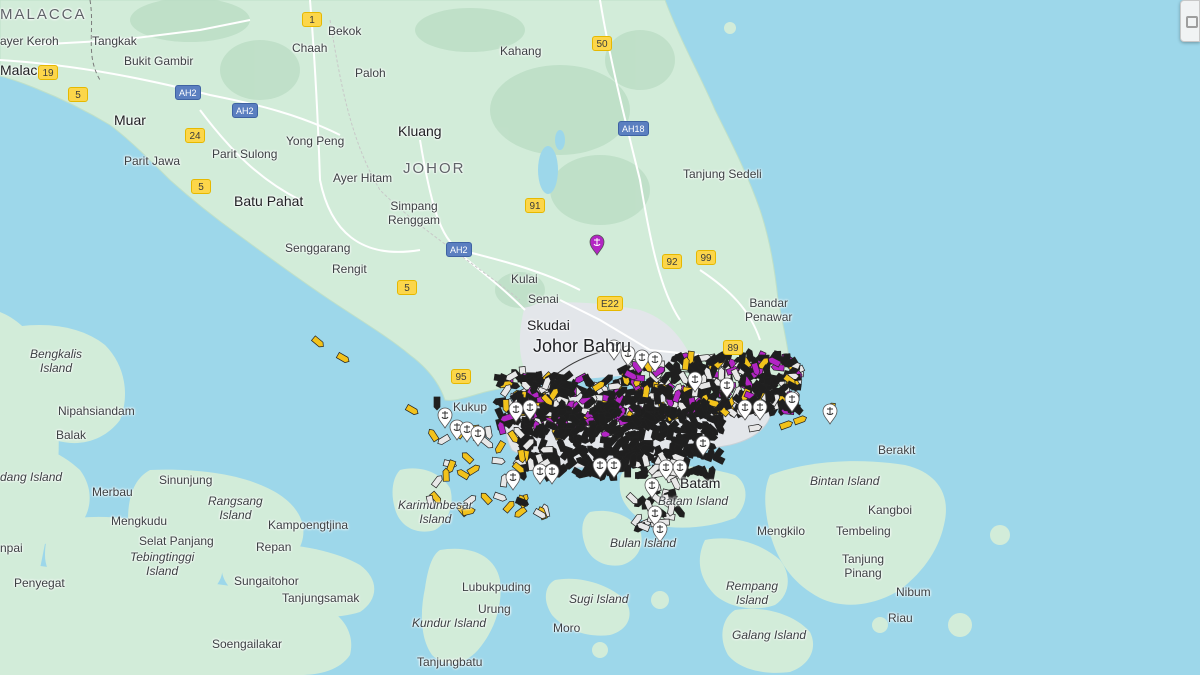 The height and width of the screenshot is (675, 1200). I want to click on place-label-johor-state: JOHOR, so click(434, 168).